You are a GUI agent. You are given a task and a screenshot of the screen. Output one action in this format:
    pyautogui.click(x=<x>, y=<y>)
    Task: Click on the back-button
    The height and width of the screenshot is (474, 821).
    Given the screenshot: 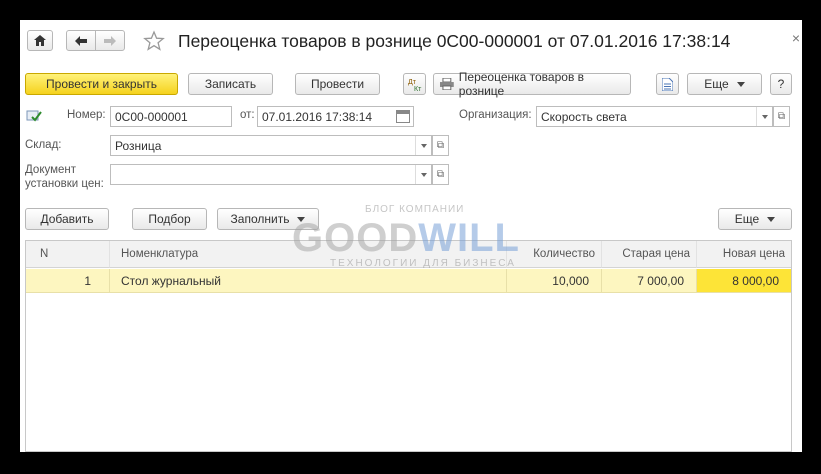 What is the action you would take?
    pyautogui.click(x=81, y=40)
    